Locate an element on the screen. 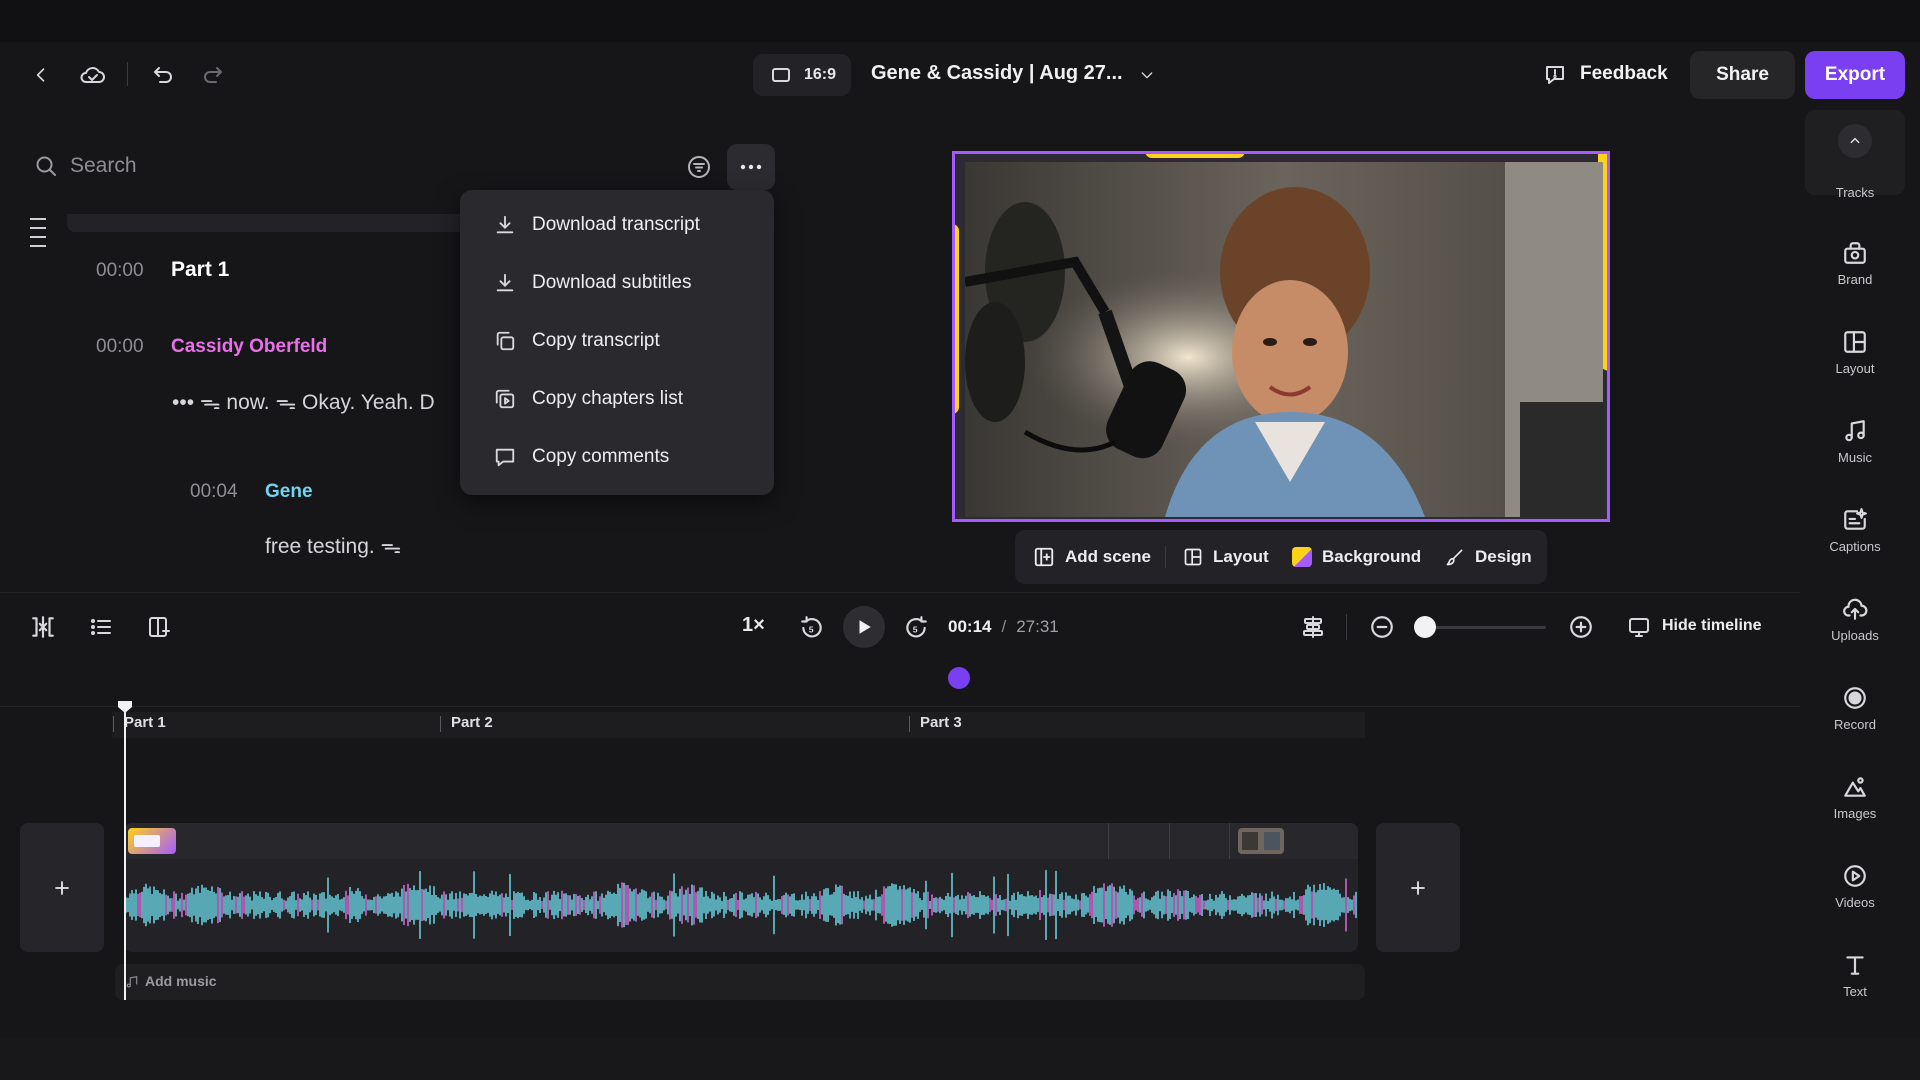  feedback-button: Feedback is located at coordinates (1624, 74).